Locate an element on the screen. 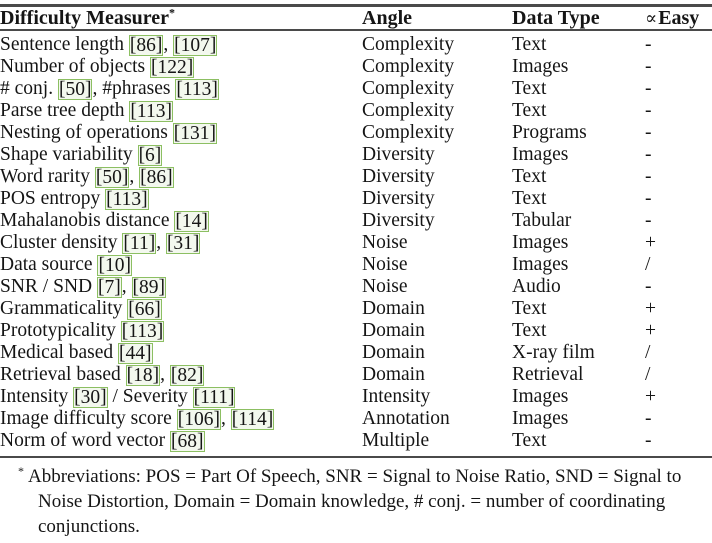 This screenshot has height=543, width=712. citation-link: [18] is located at coordinates (143, 375).